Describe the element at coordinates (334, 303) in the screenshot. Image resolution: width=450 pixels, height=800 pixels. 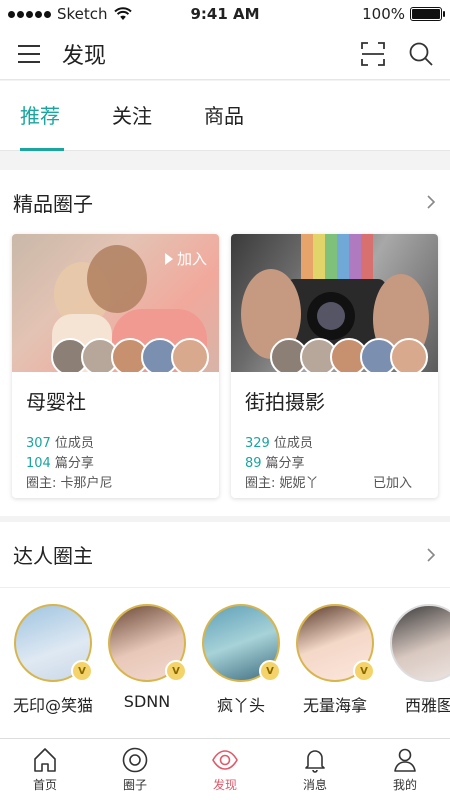
I see `circle-cover-image` at that location.